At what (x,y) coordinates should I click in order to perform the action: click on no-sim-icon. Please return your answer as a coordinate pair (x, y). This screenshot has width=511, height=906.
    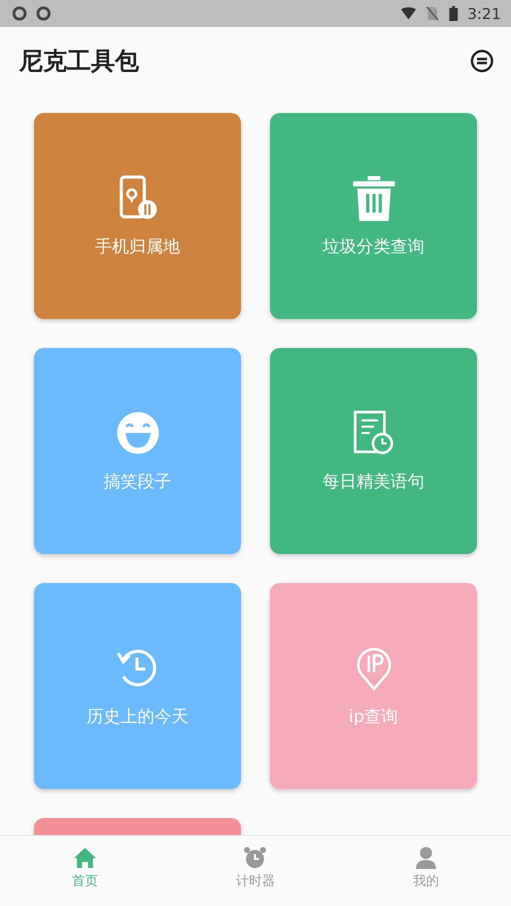
    Looking at the image, I should click on (432, 13).